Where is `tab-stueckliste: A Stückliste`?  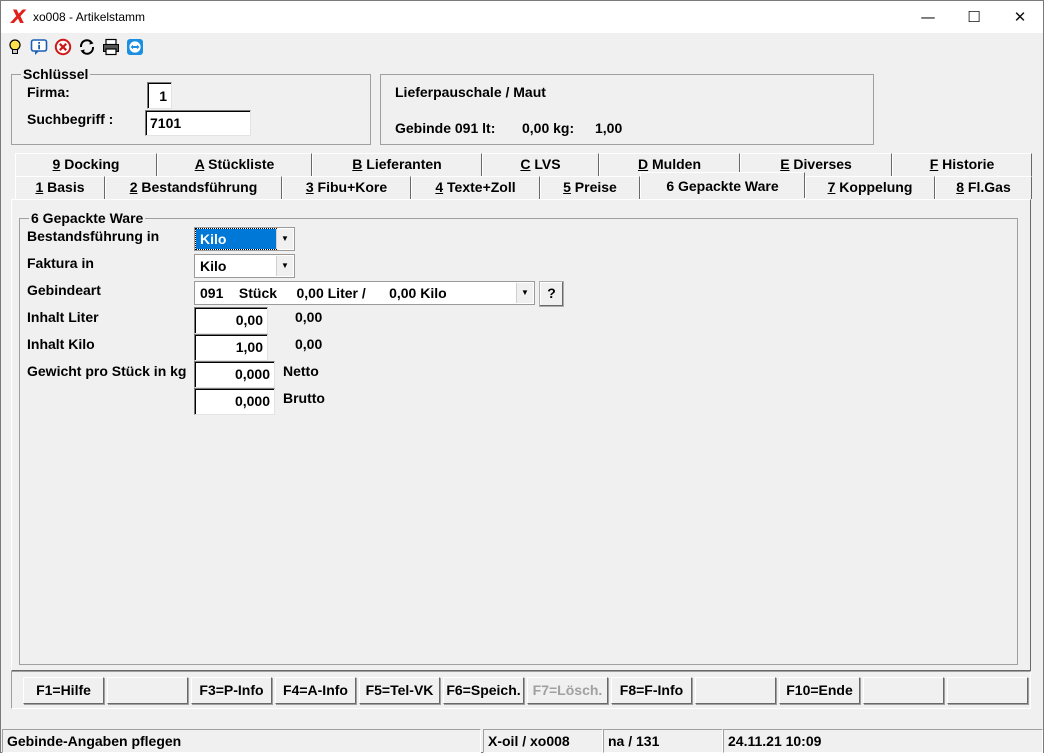
tab-stueckliste: A Stückliste is located at coordinates (234, 164).